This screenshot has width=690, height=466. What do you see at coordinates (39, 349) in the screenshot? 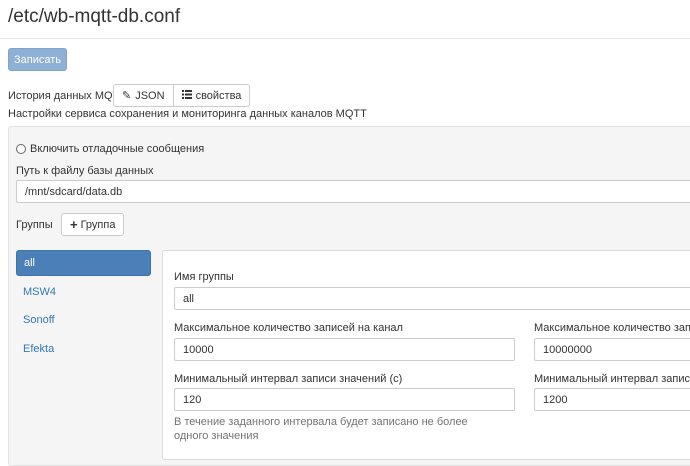
I see `group-tab-label: Efekta` at bounding box center [39, 349].